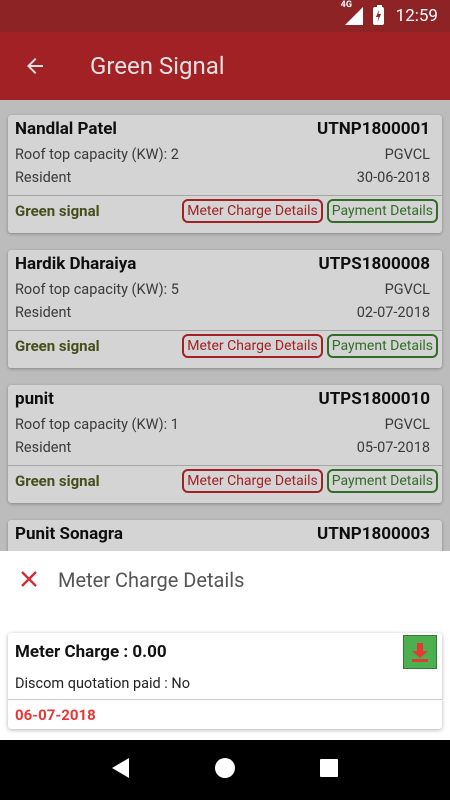 The height and width of the screenshot is (800, 450). Describe the element at coordinates (346, 5) in the screenshot. I see `network-type: 4G` at that location.